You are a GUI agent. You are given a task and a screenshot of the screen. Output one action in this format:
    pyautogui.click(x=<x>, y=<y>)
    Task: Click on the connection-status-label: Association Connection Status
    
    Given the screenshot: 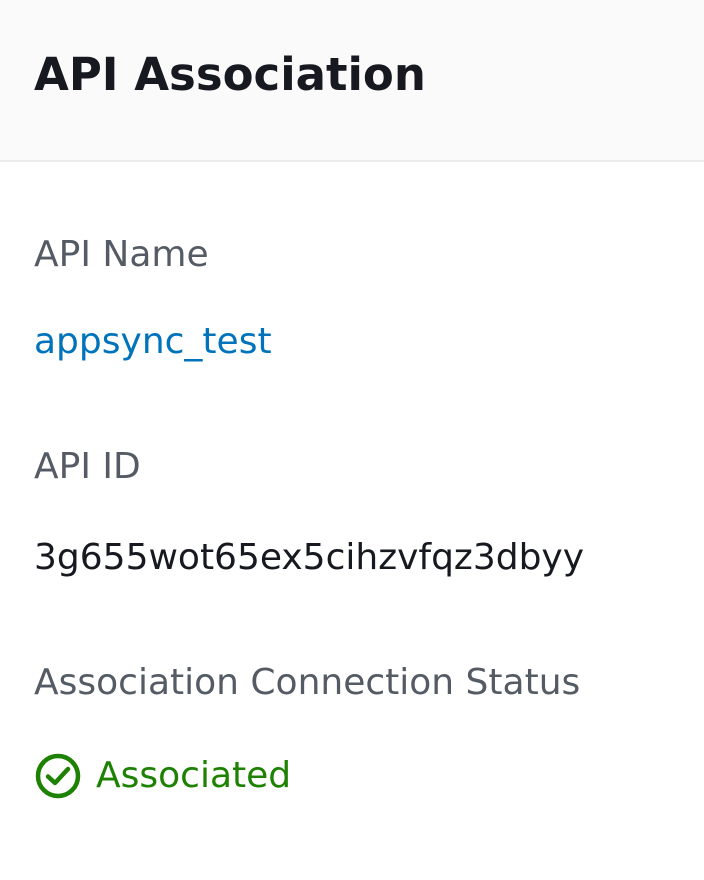 What is the action you would take?
    pyautogui.click(x=307, y=682)
    